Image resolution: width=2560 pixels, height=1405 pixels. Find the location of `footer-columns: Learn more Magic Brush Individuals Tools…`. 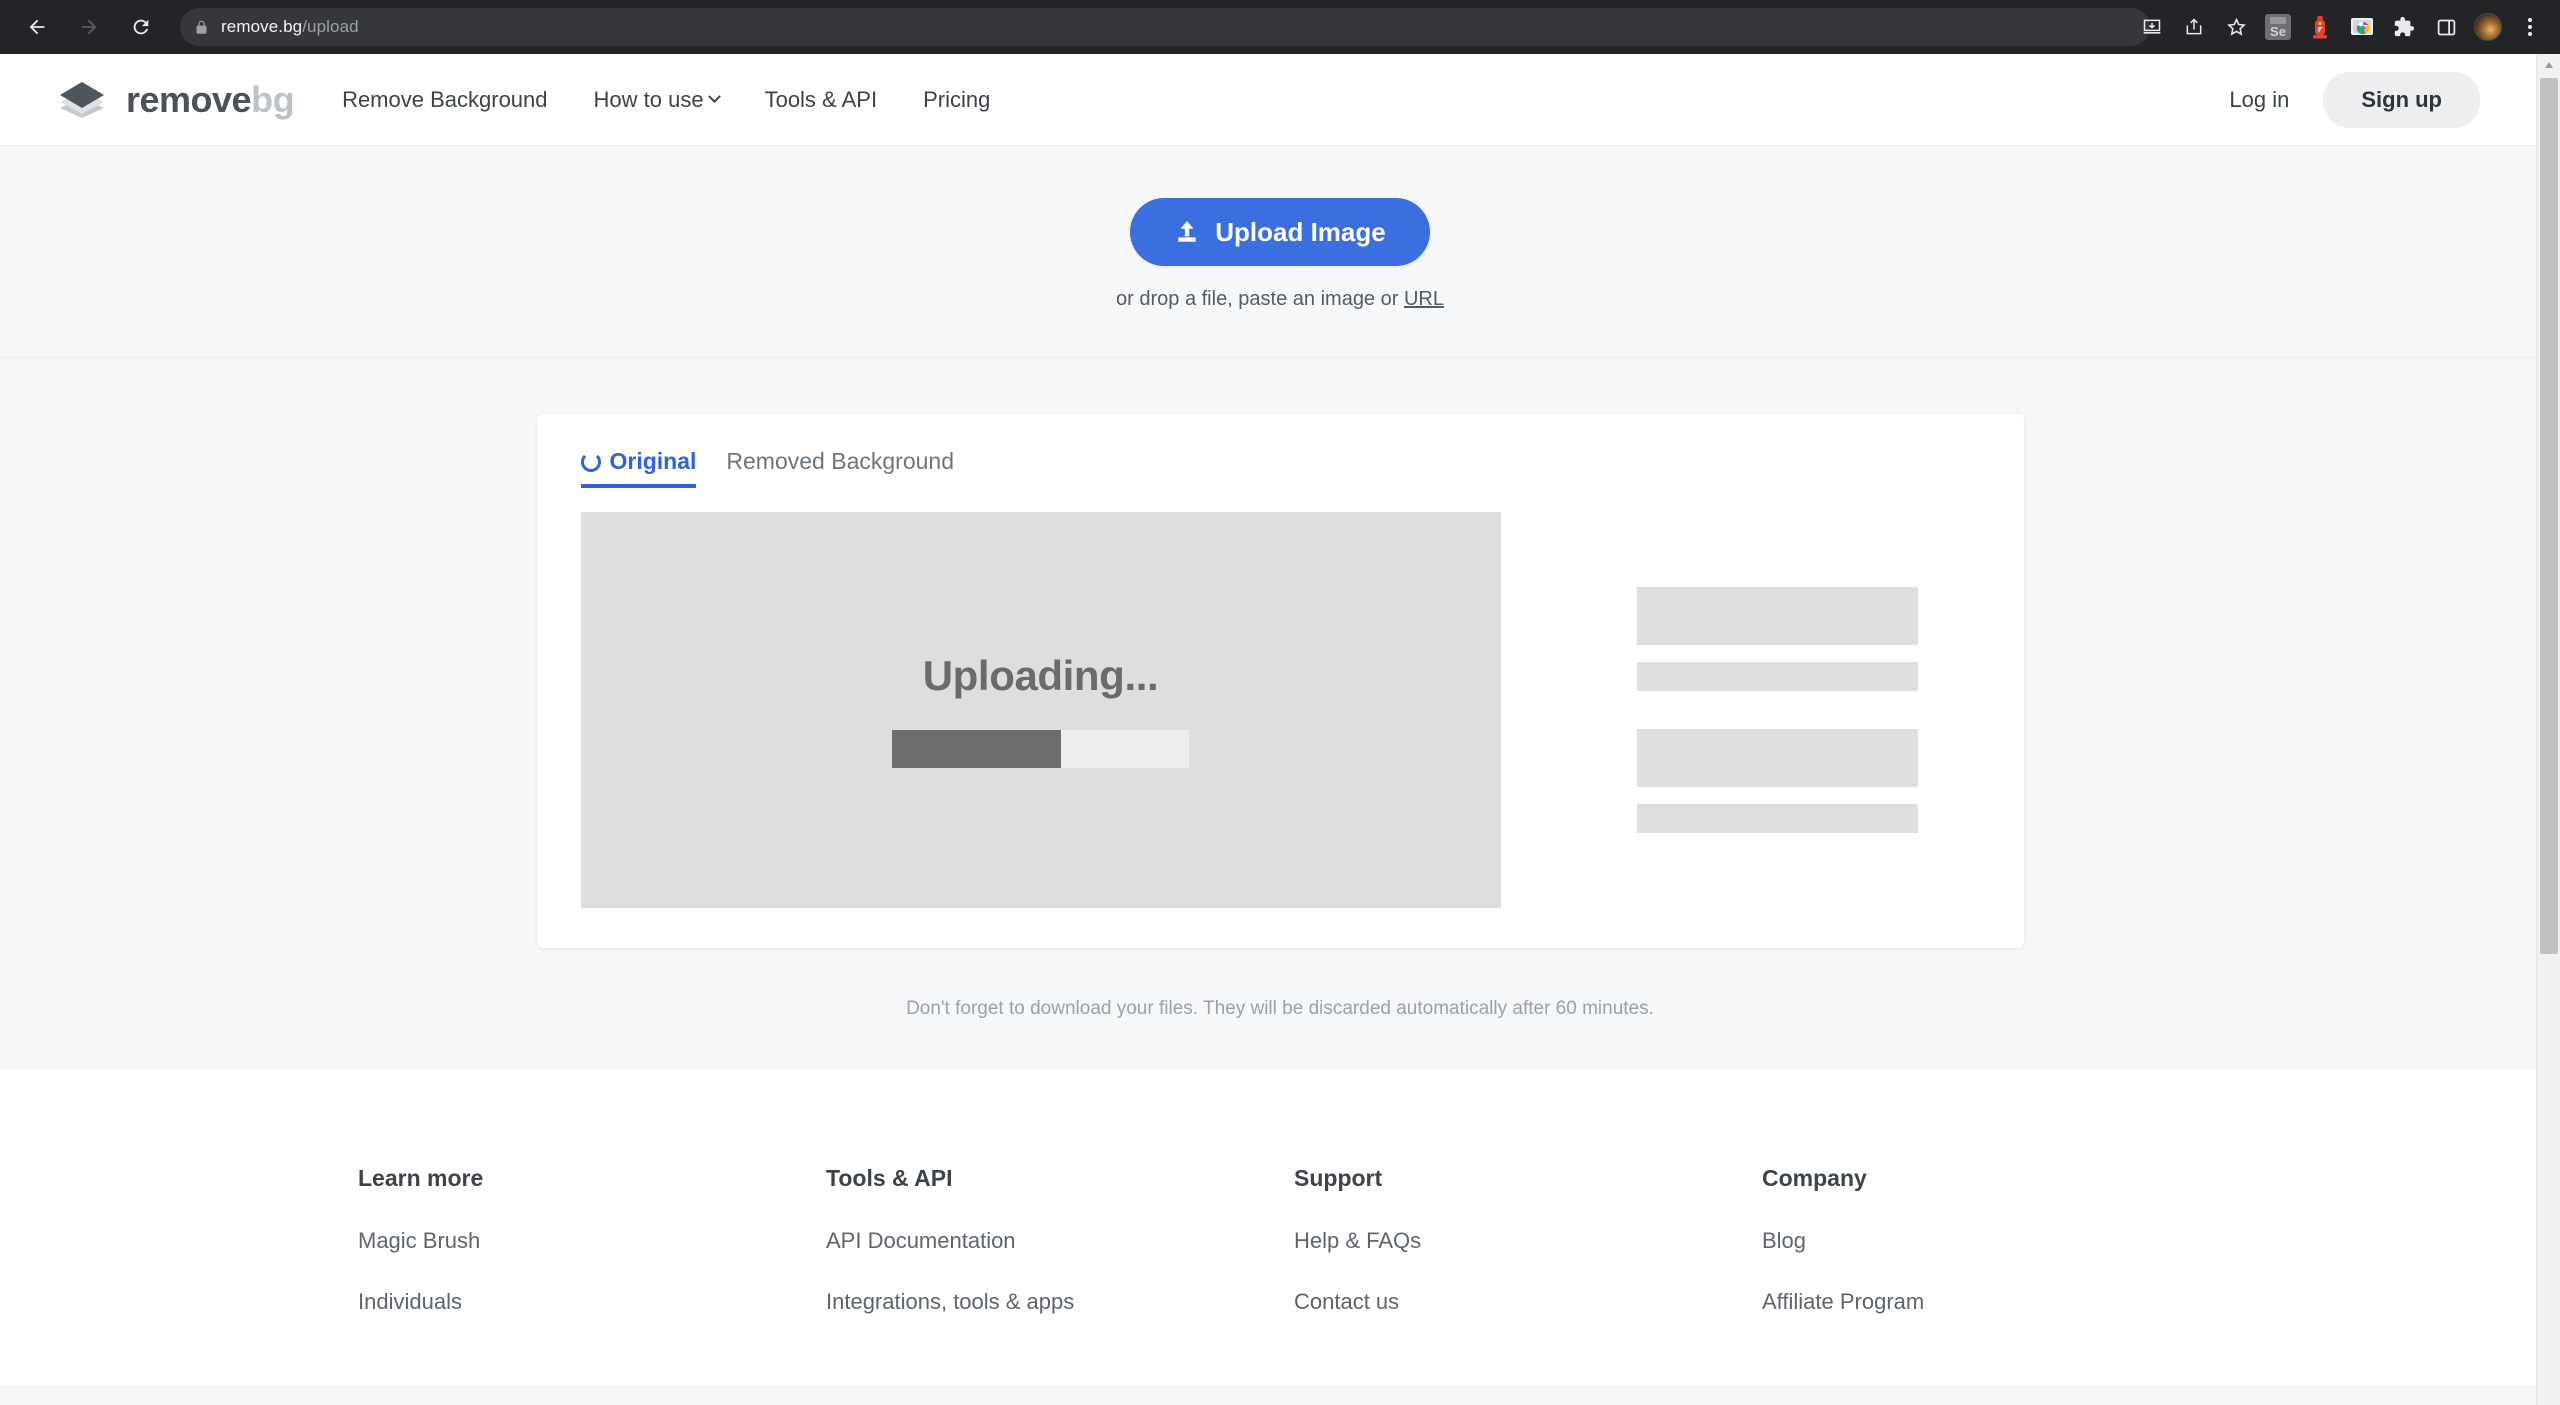

footer-columns: Learn more Magic Brush Individuals Tools… is located at coordinates (1280, 1257).